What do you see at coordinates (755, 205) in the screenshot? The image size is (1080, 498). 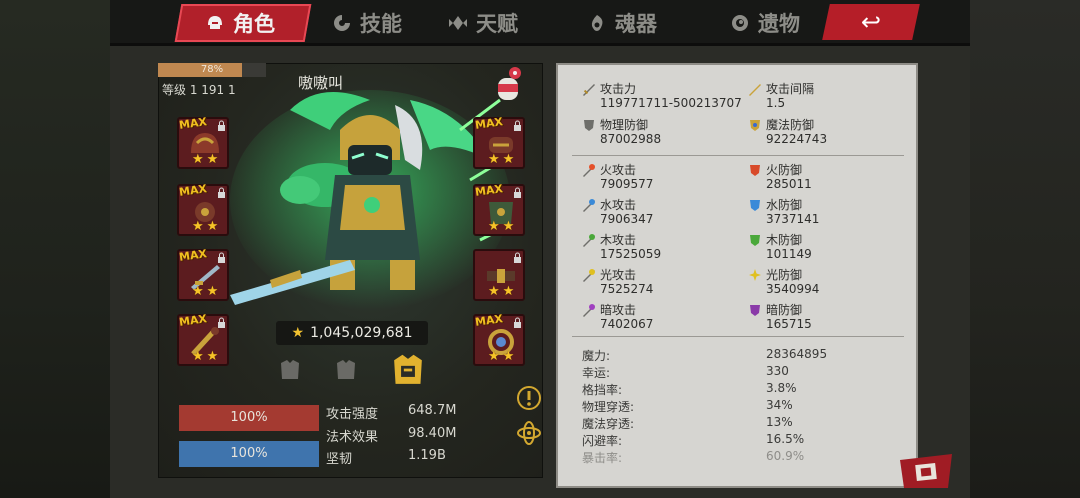 I see `water-shield-icon` at bounding box center [755, 205].